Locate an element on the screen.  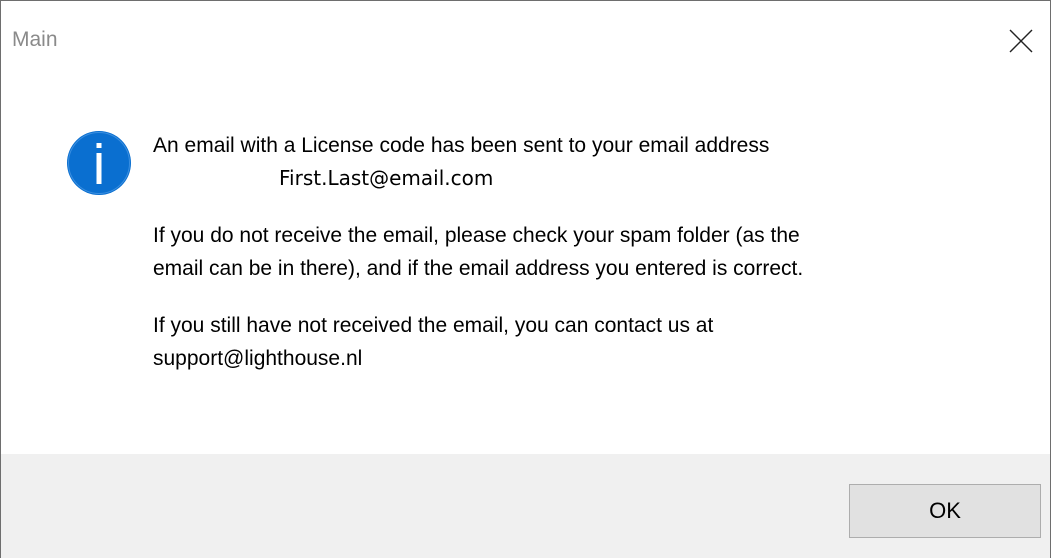
title-bar: Main is located at coordinates (525, 39).